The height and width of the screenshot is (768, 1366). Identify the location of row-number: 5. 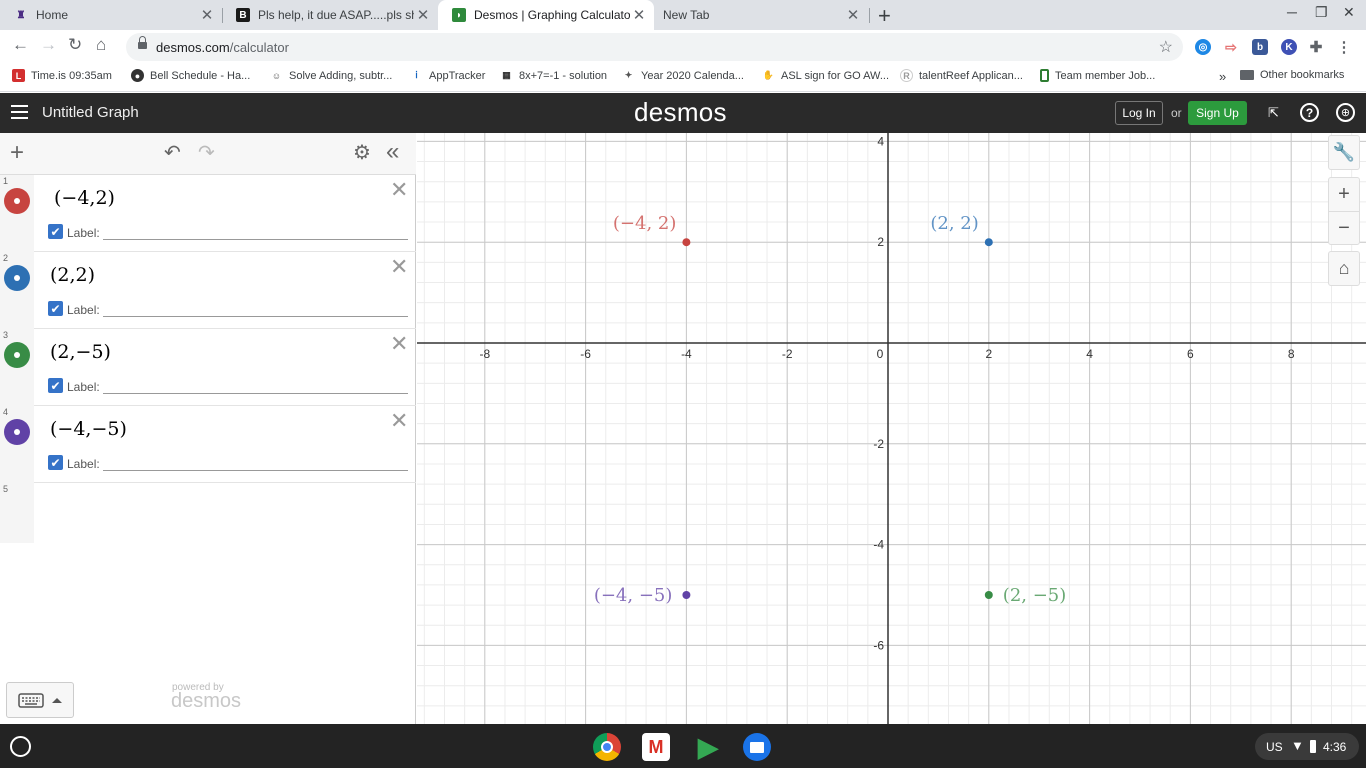
(6, 489).